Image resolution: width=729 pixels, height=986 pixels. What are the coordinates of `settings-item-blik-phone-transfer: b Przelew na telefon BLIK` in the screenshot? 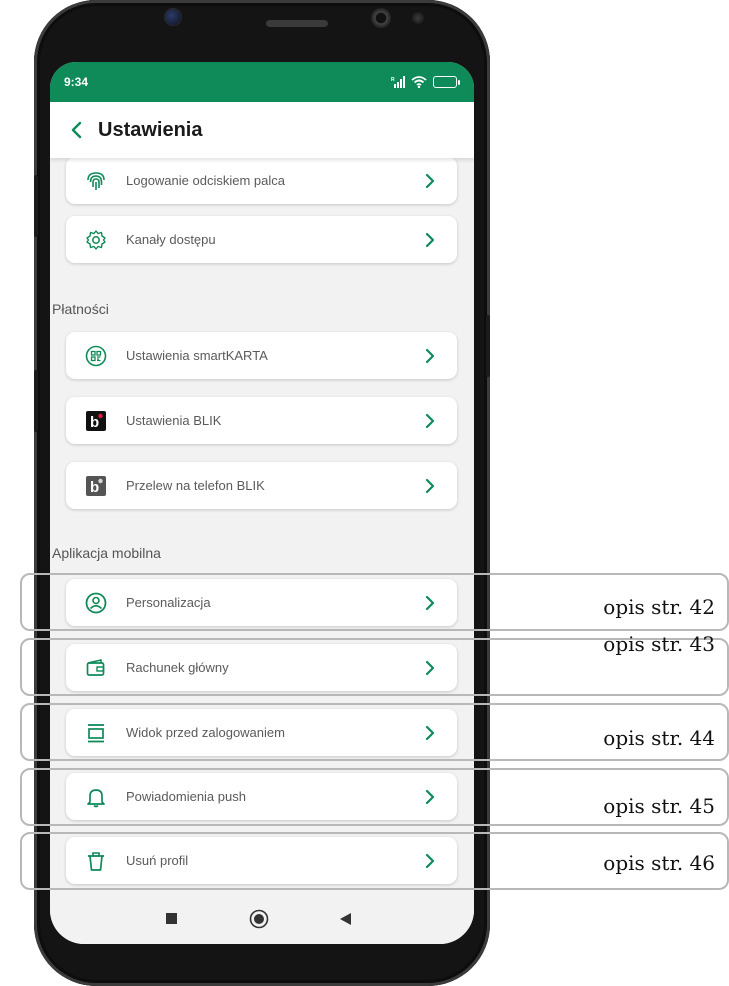 It's located at (261, 485).